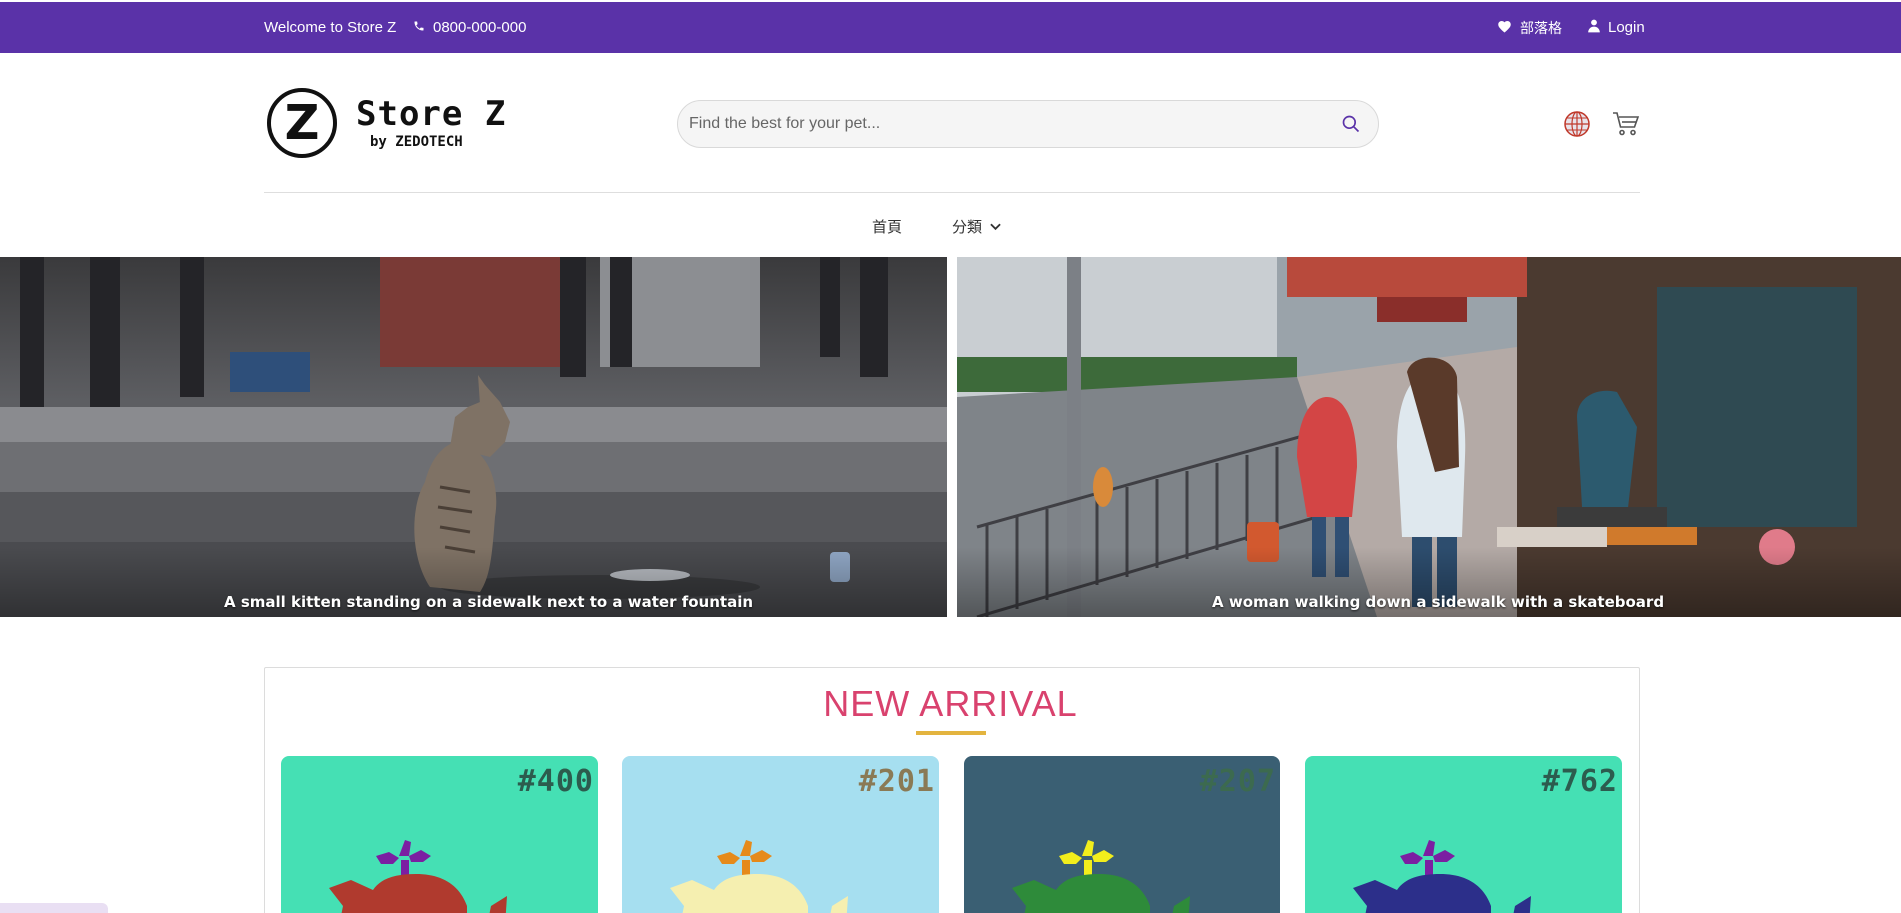 The height and width of the screenshot is (913, 1901). What do you see at coordinates (439, 834) in the screenshot?
I see `product-card: #400` at bounding box center [439, 834].